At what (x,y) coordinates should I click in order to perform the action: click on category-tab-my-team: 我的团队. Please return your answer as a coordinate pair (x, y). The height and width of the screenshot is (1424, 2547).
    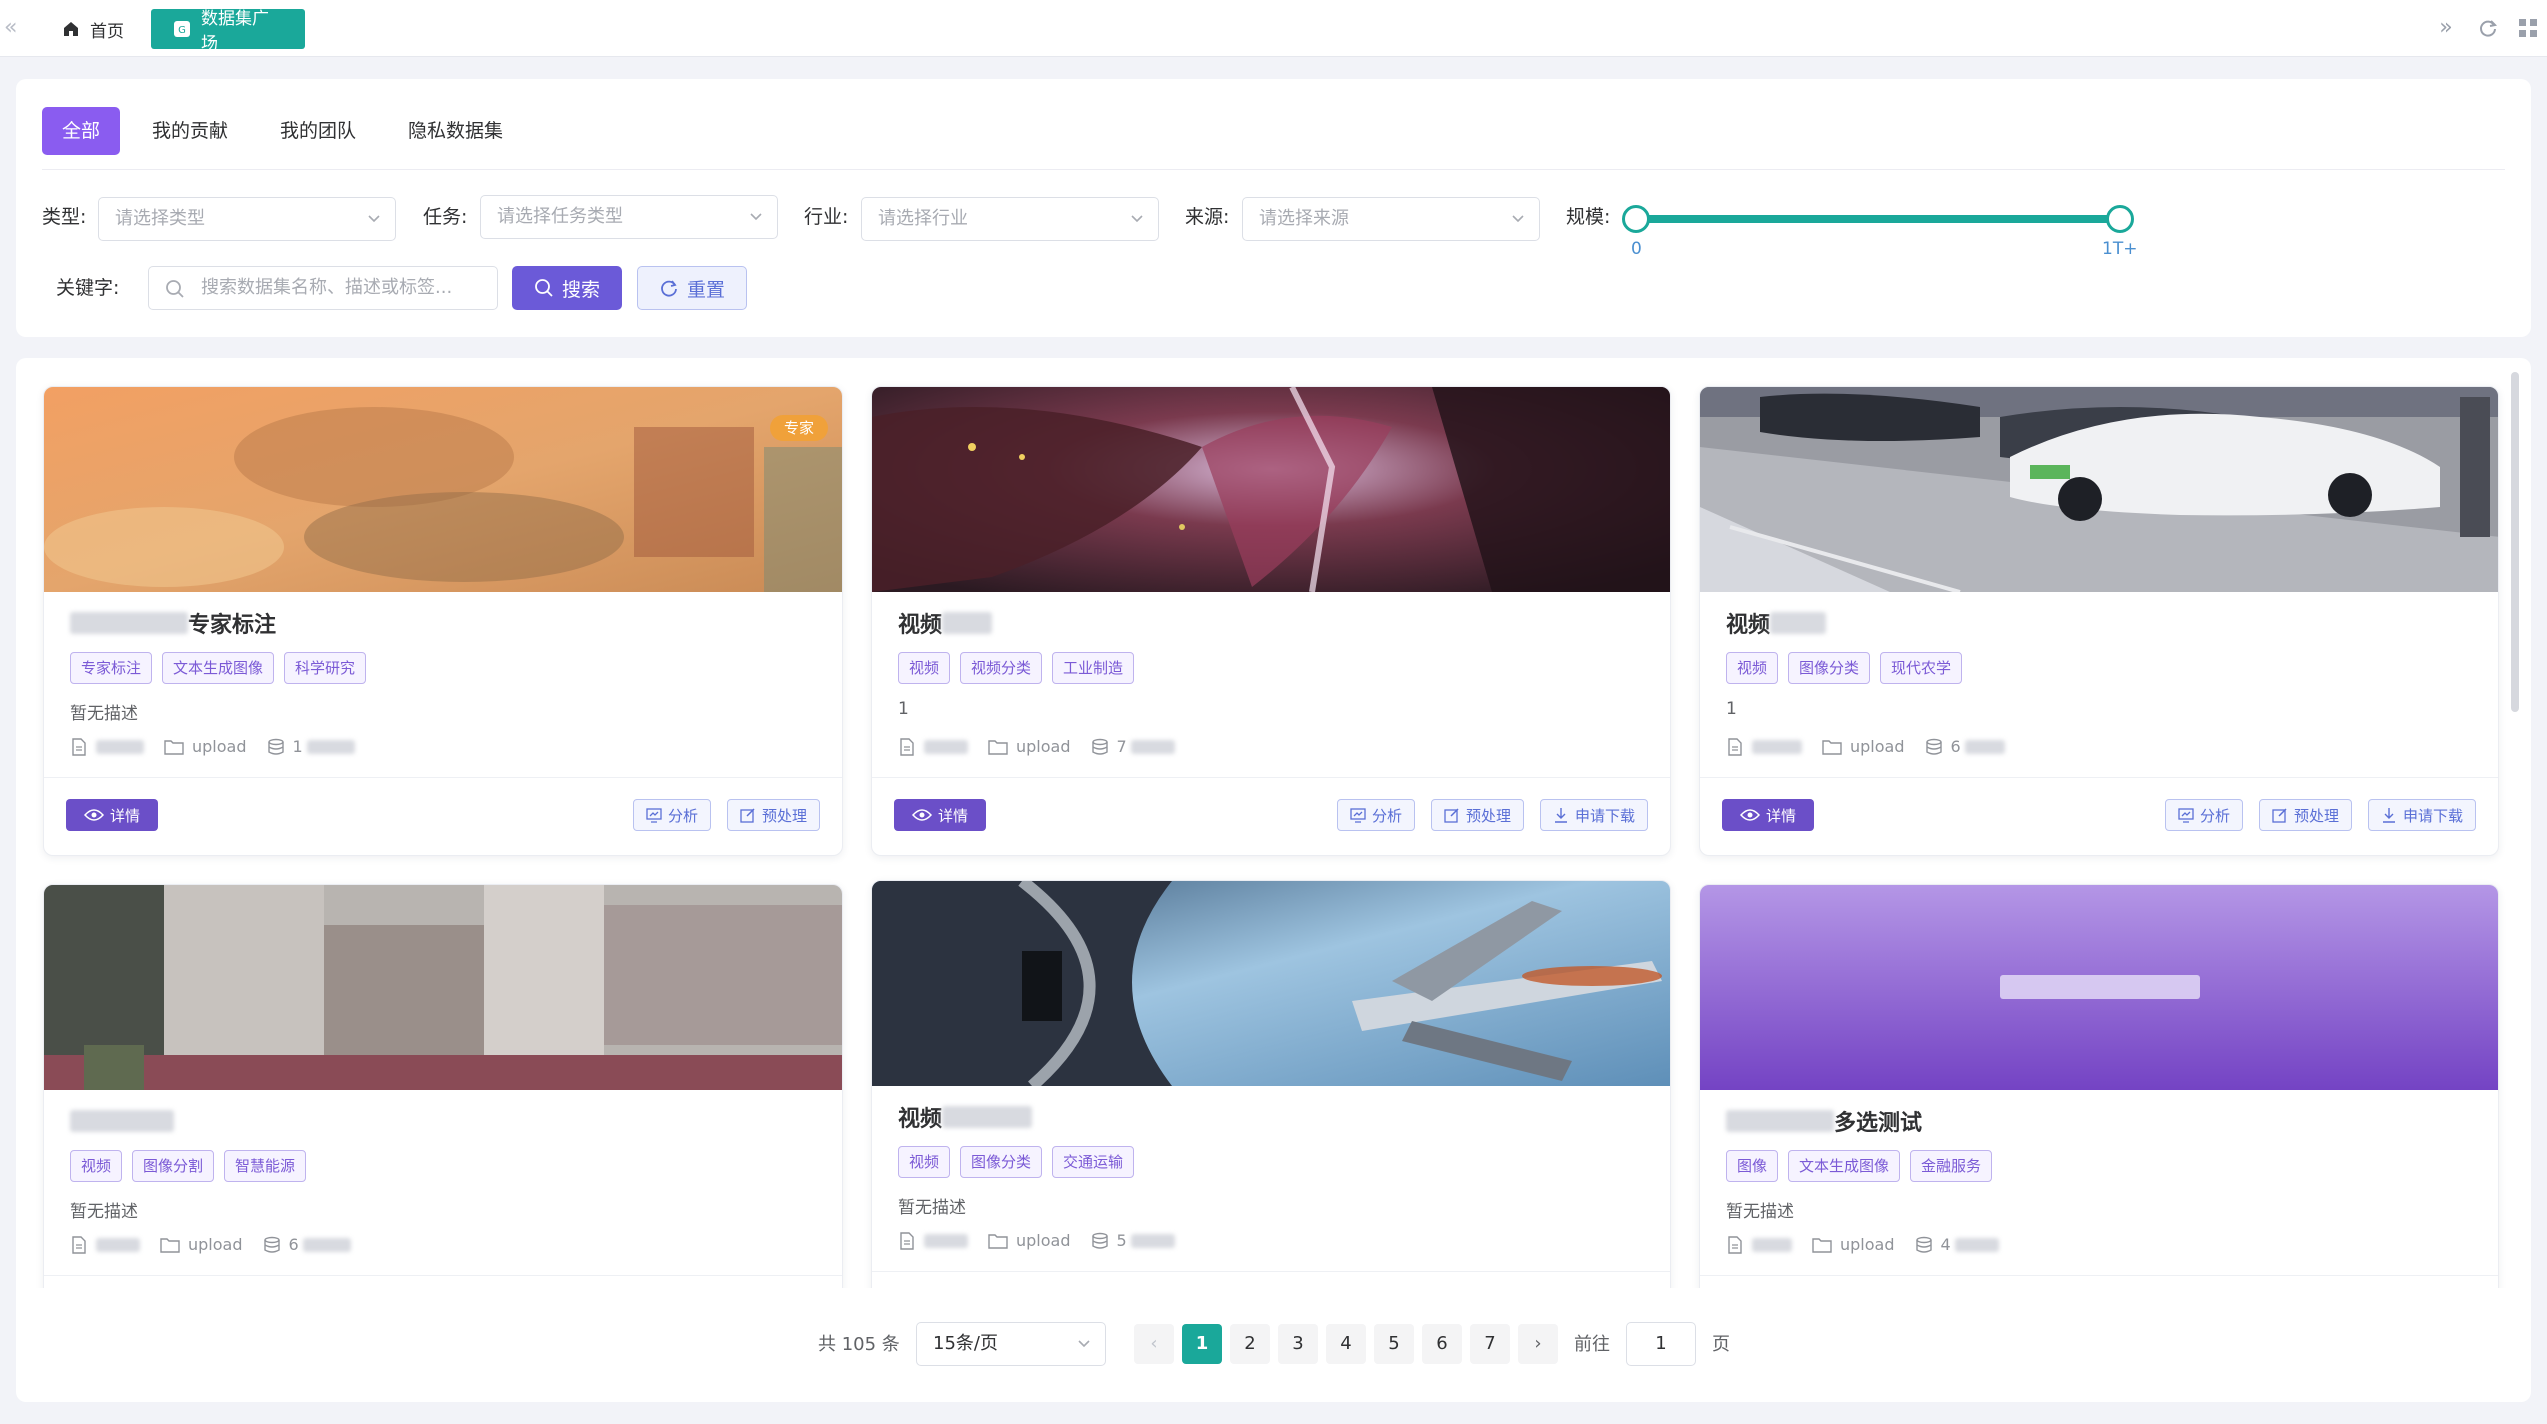
    Looking at the image, I should click on (318, 131).